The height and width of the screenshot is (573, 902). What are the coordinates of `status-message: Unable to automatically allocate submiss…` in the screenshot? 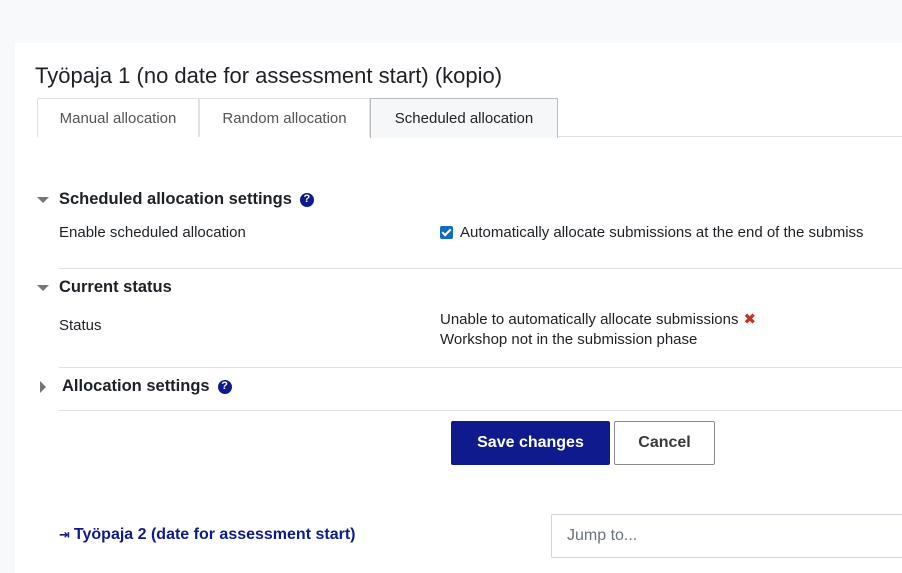 It's located at (589, 319).